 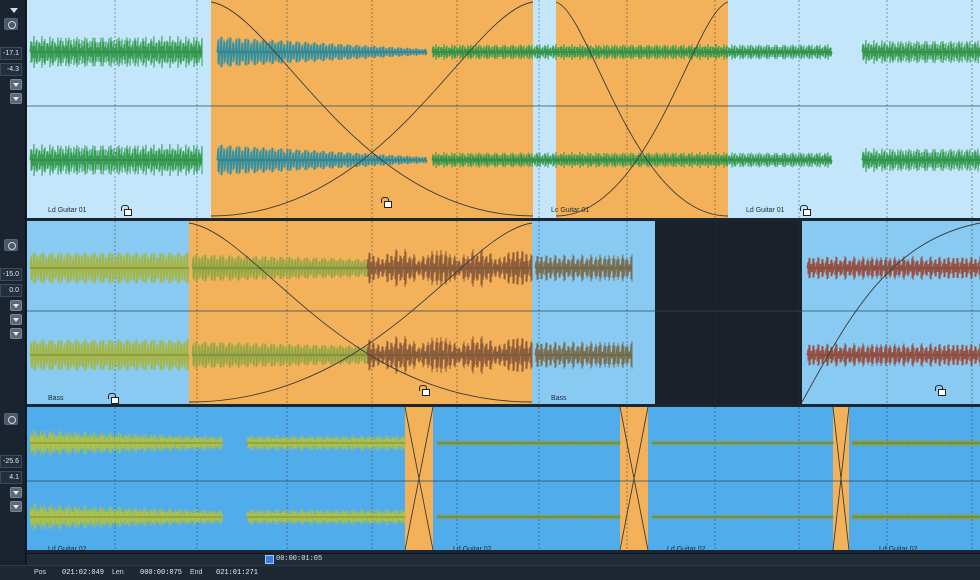 I want to click on len-label: Len, so click(x=118, y=572).